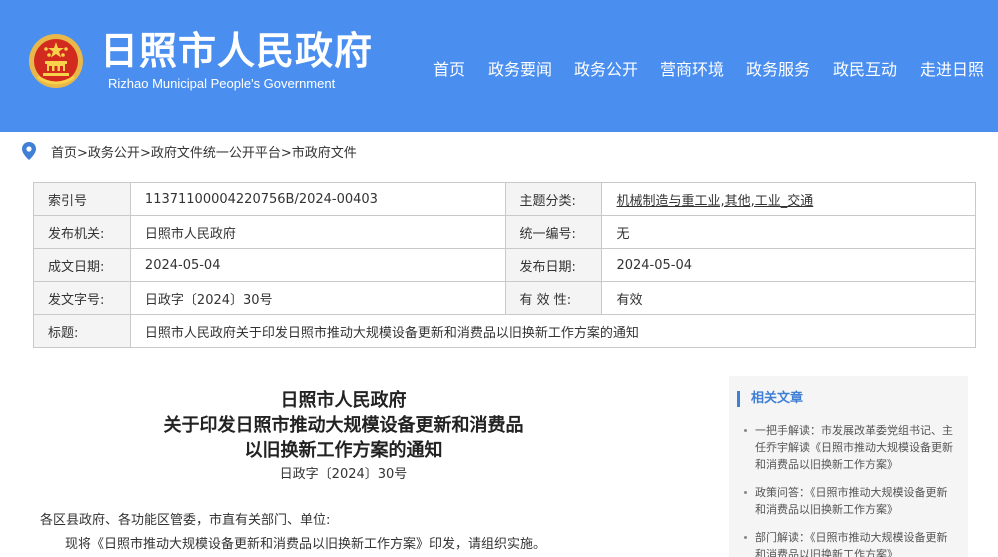  Describe the element at coordinates (236, 51) in the screenshot. I see `site-title: 日照市人民政府` at that location.